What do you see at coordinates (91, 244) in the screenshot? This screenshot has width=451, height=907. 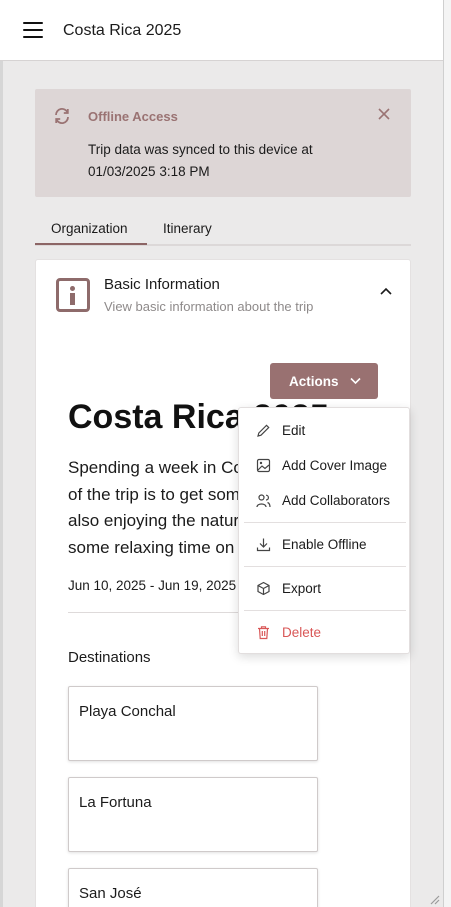 I see `active-tab-indicator` at bounding box center [91, 244].